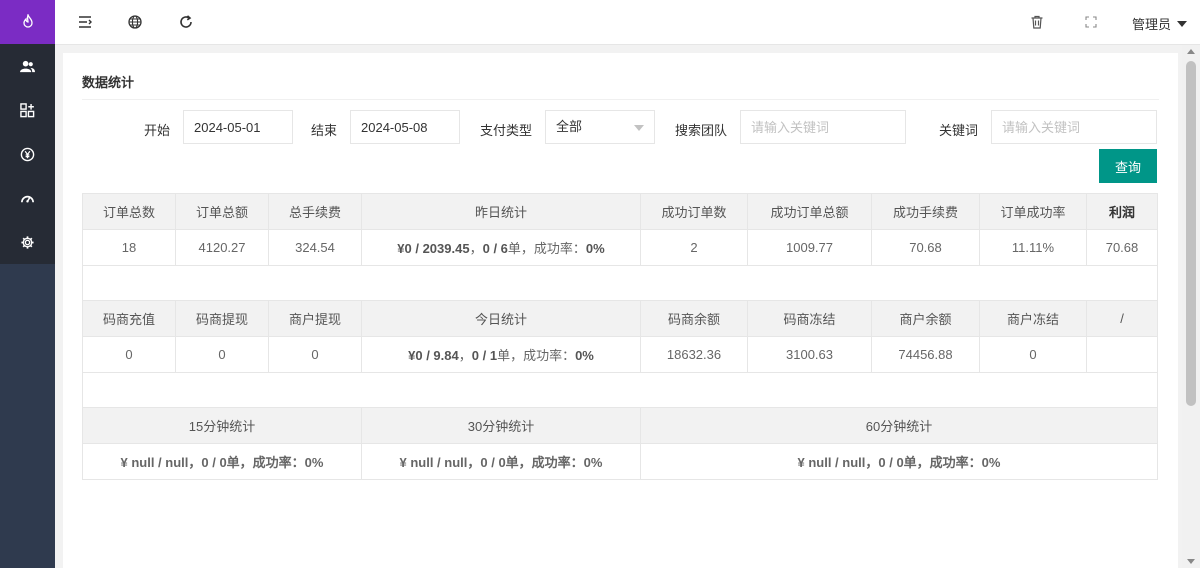  I want to click on yesterday-stats-cell: ¥0 / 2039.45，0 / 6单，成功率：0%, so click(501, 247).